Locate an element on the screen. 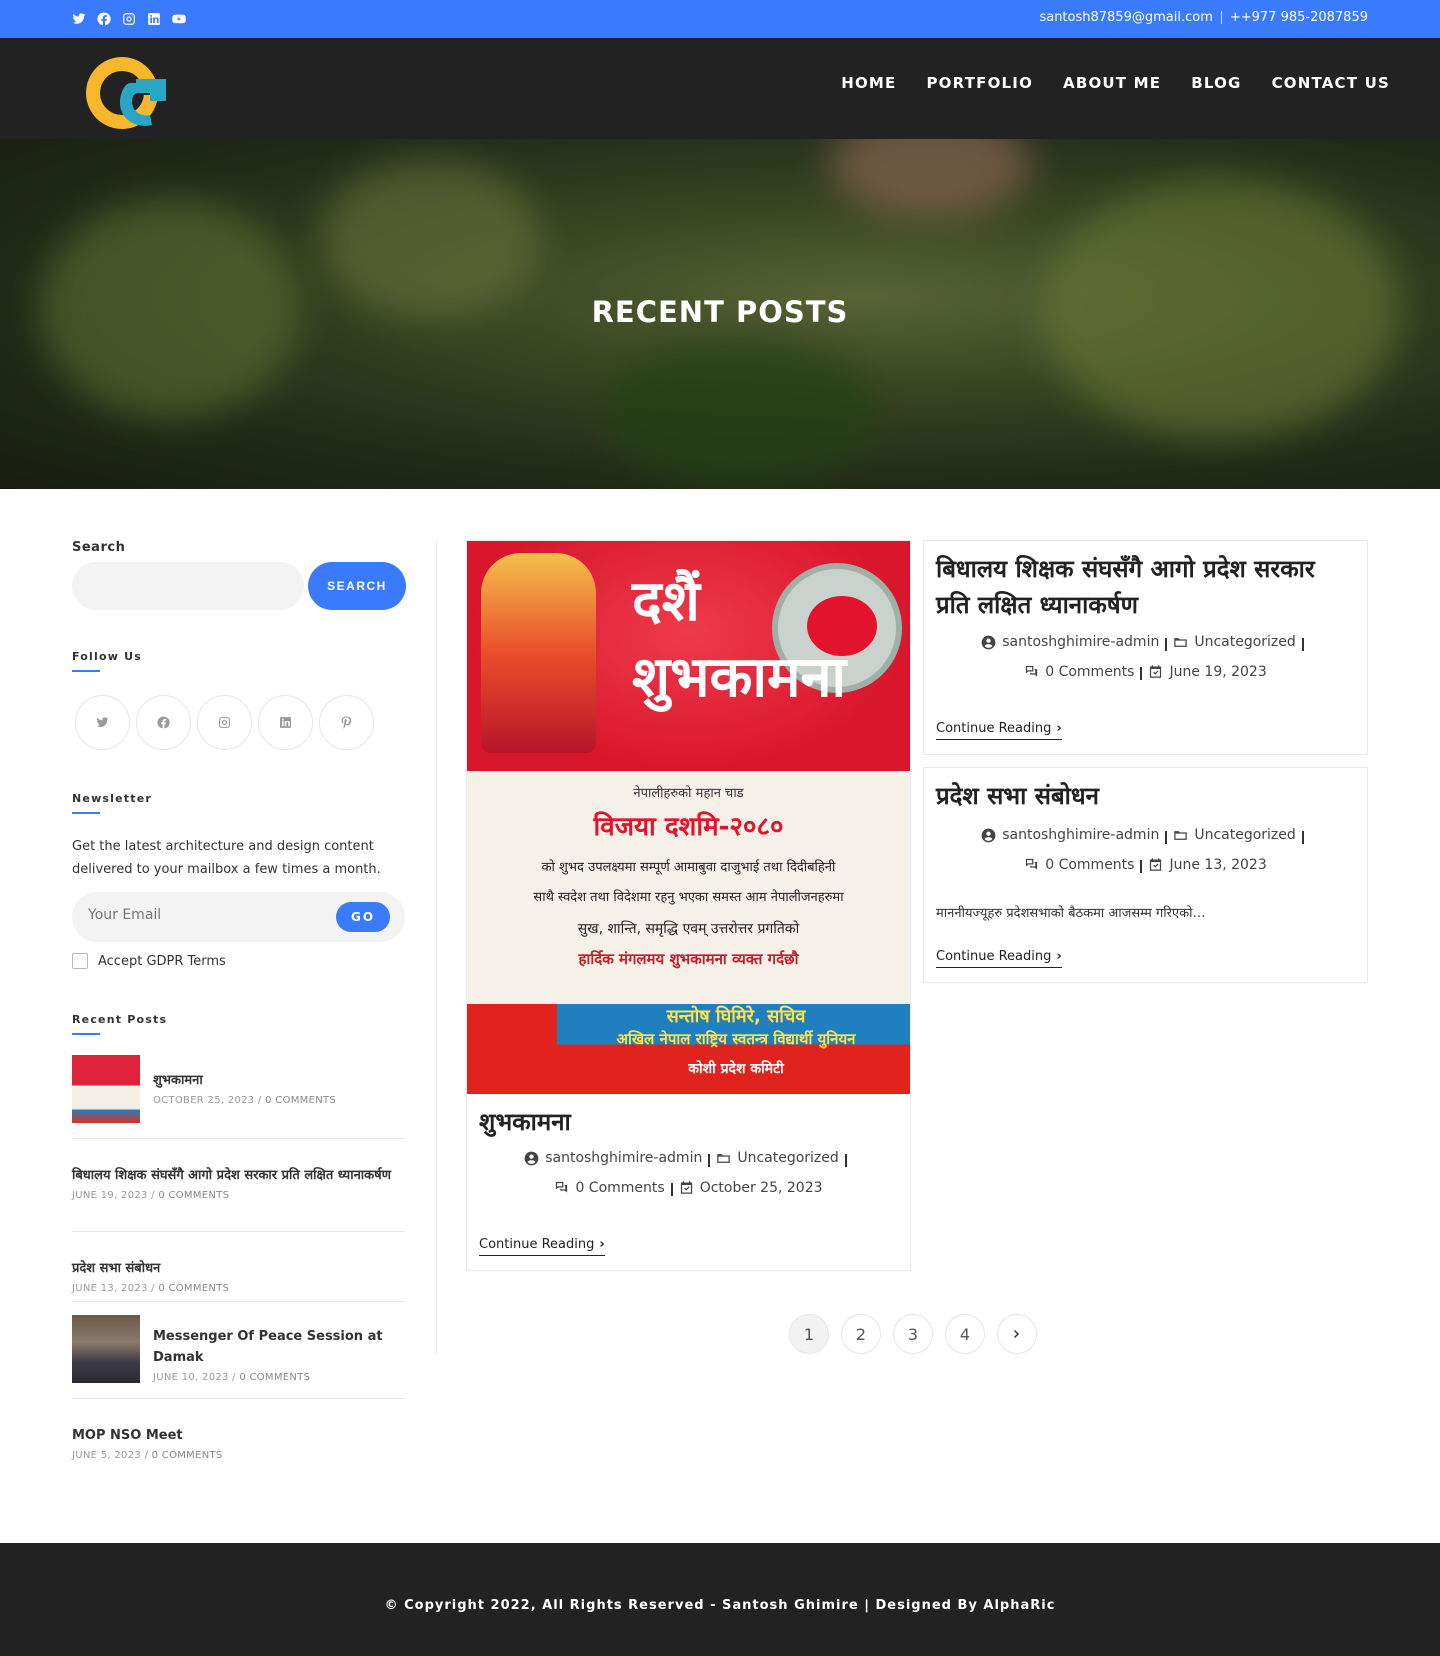 Image resolution: width=1440 pixels, height=1656 pixels. poster-goddess-figure is located at coordinates (538, 653).